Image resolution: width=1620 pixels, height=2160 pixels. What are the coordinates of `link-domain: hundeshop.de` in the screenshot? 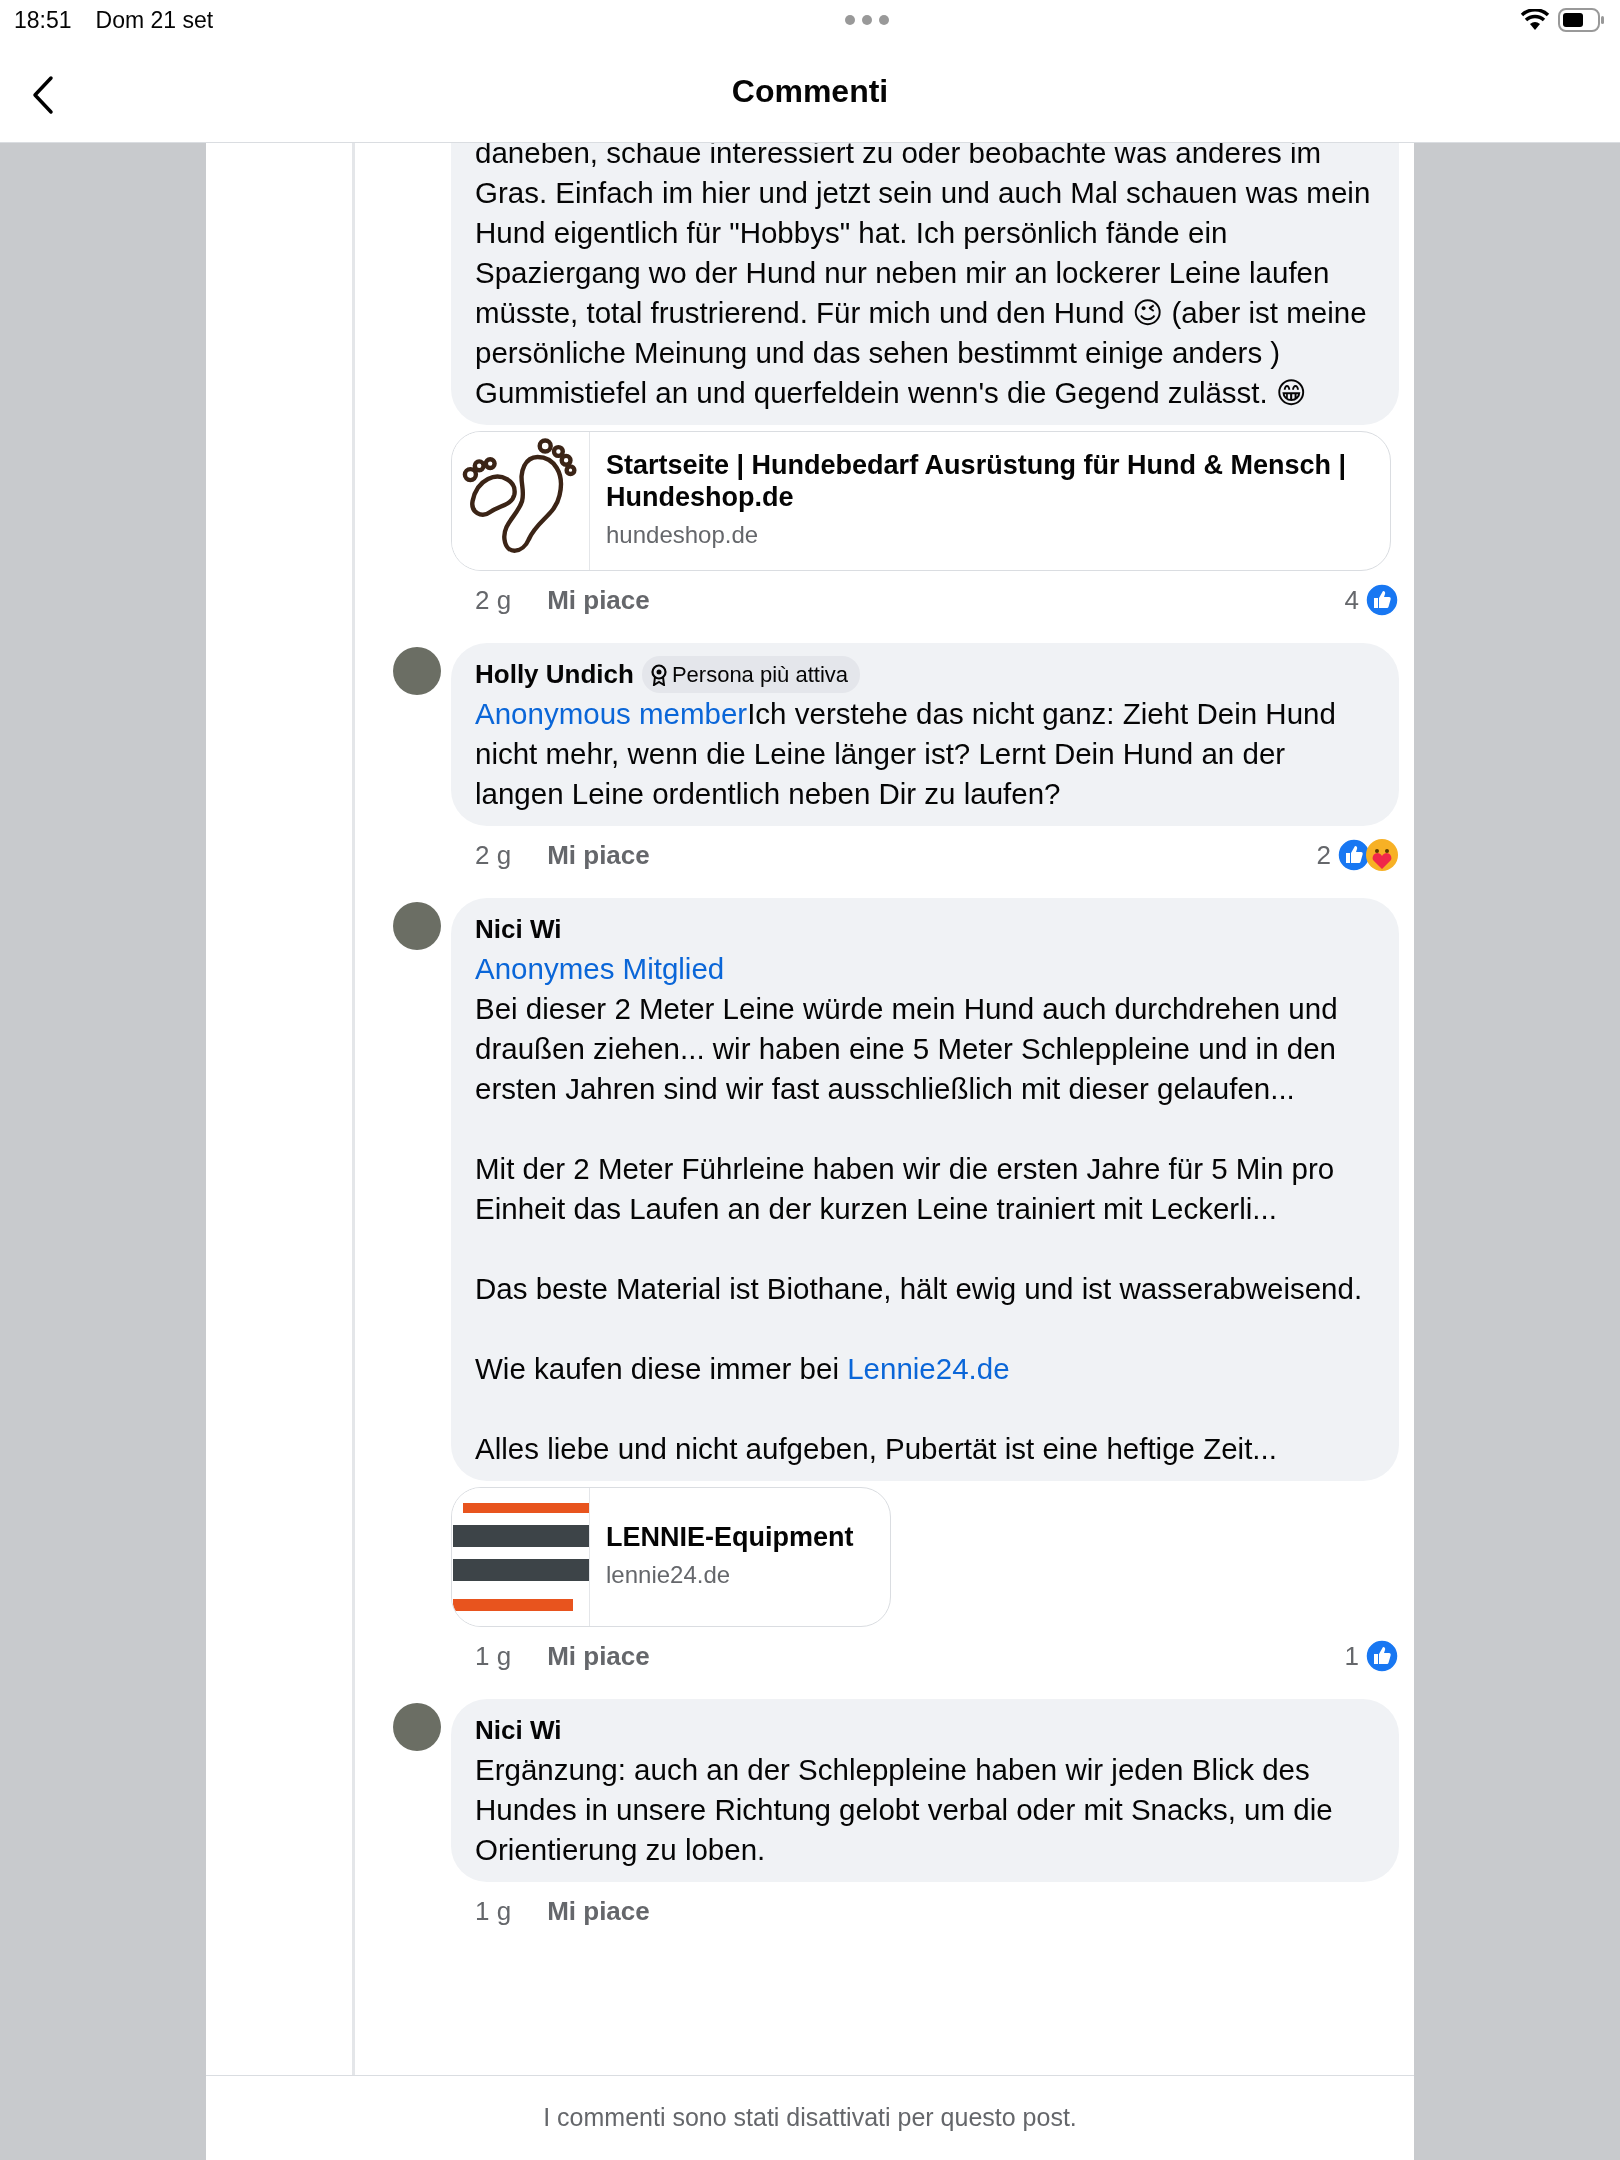 It's located at (683, 535).